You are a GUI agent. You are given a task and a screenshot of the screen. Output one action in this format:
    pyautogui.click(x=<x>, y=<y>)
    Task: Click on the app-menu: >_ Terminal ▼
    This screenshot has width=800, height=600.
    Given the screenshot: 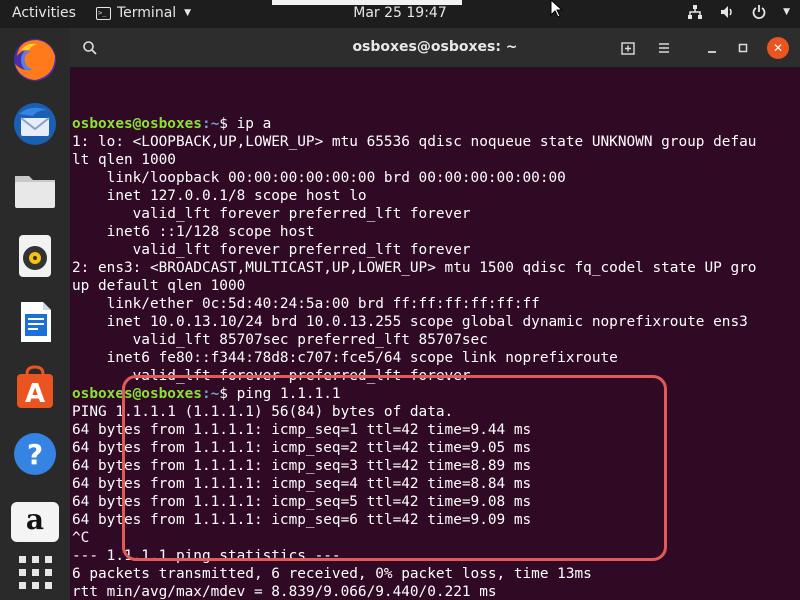 What is the action you would take?
    pyautogui.click(x=143, y=13)
    